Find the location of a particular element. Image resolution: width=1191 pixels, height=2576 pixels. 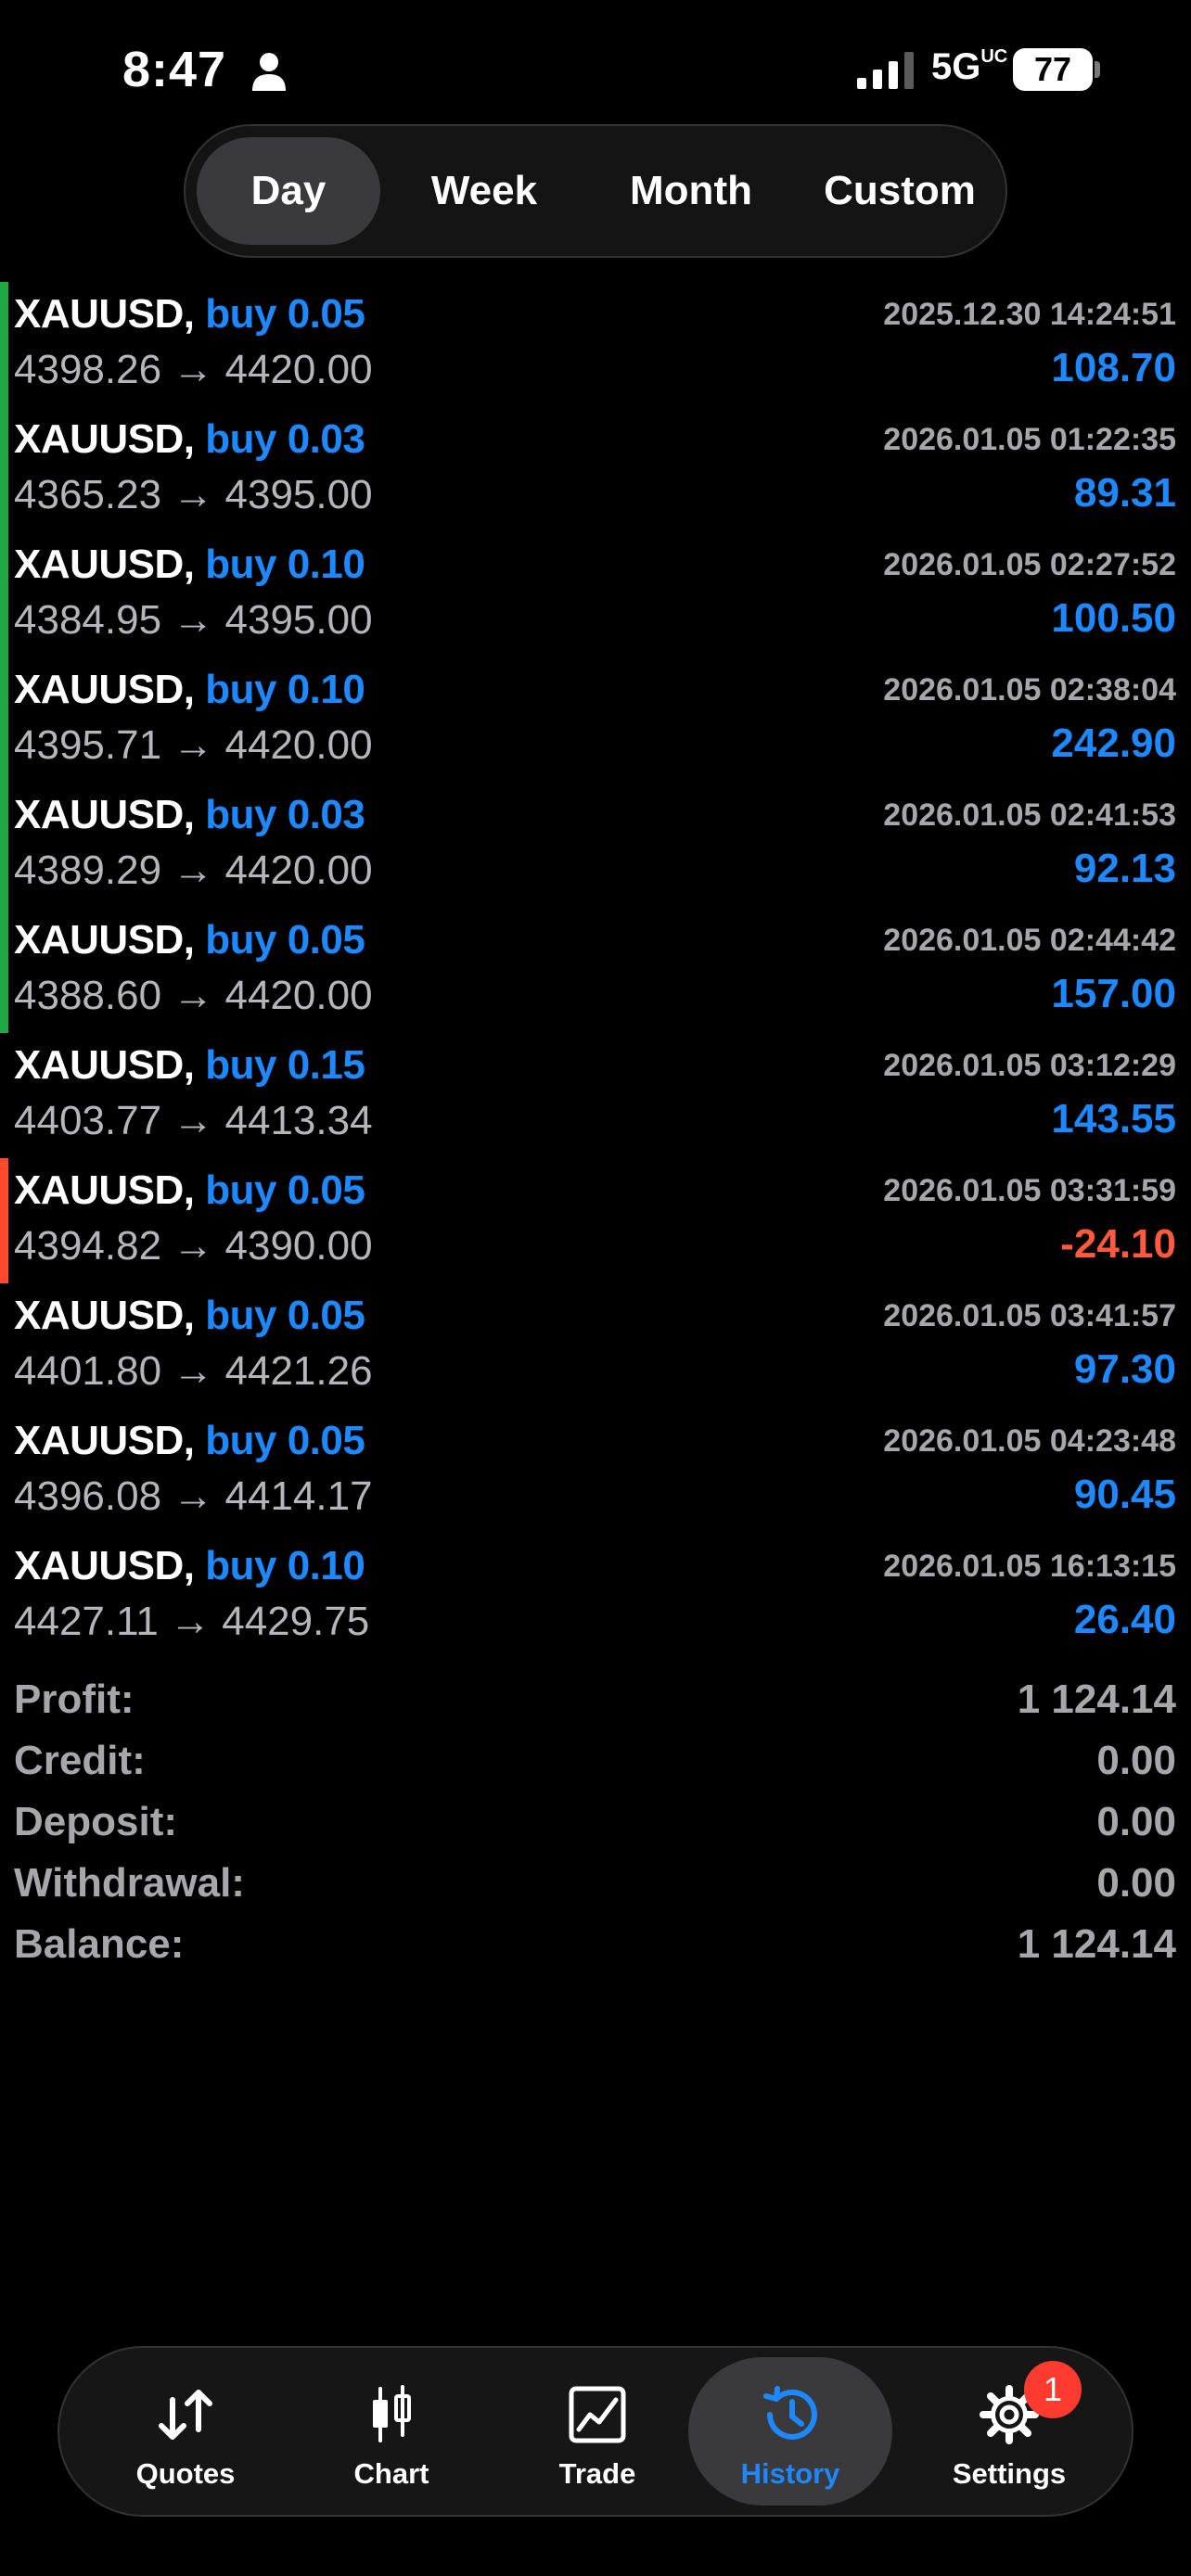

tab-chart: Chart is located at coordinates (391, 2432).